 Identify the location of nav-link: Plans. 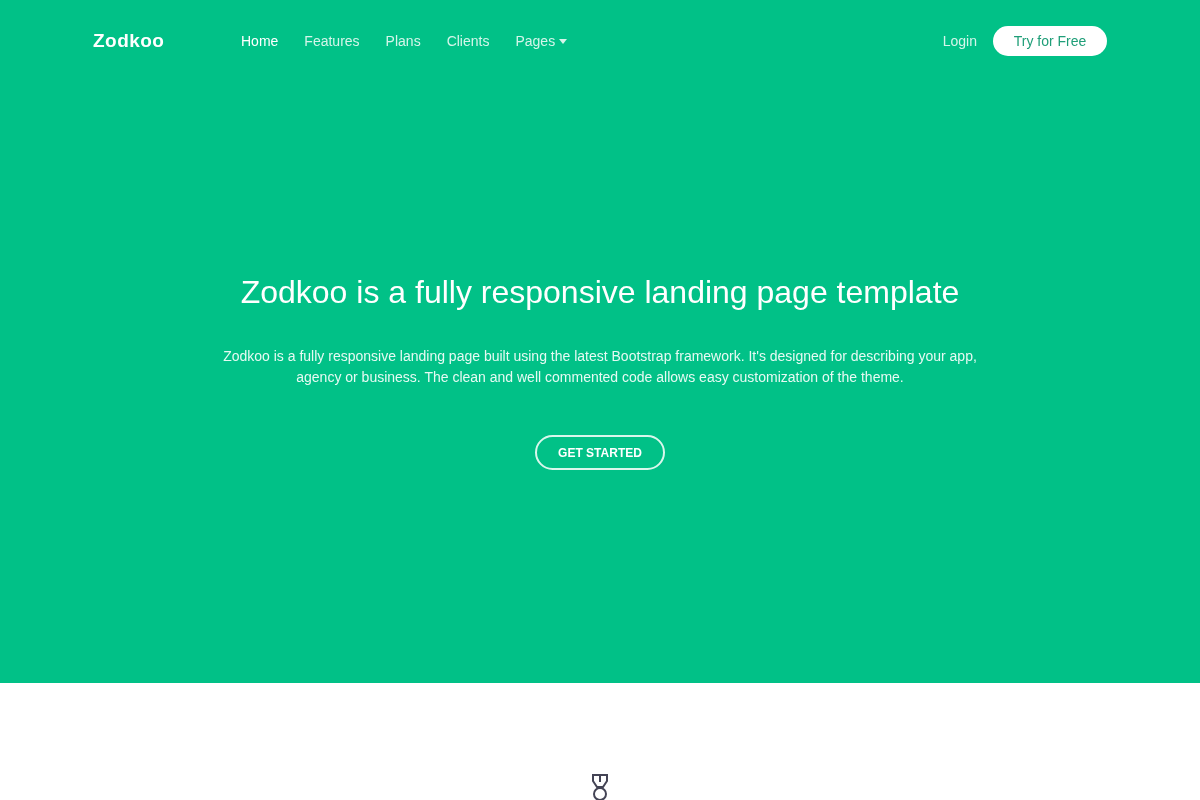
(403, 41).